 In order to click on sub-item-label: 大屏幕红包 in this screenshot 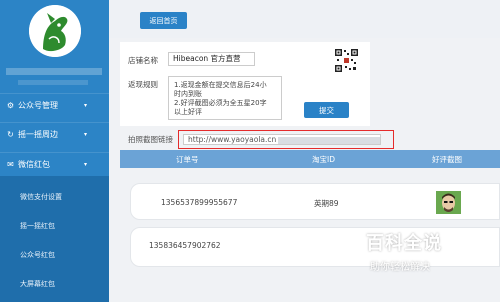, I will do `click(37, 283)`.